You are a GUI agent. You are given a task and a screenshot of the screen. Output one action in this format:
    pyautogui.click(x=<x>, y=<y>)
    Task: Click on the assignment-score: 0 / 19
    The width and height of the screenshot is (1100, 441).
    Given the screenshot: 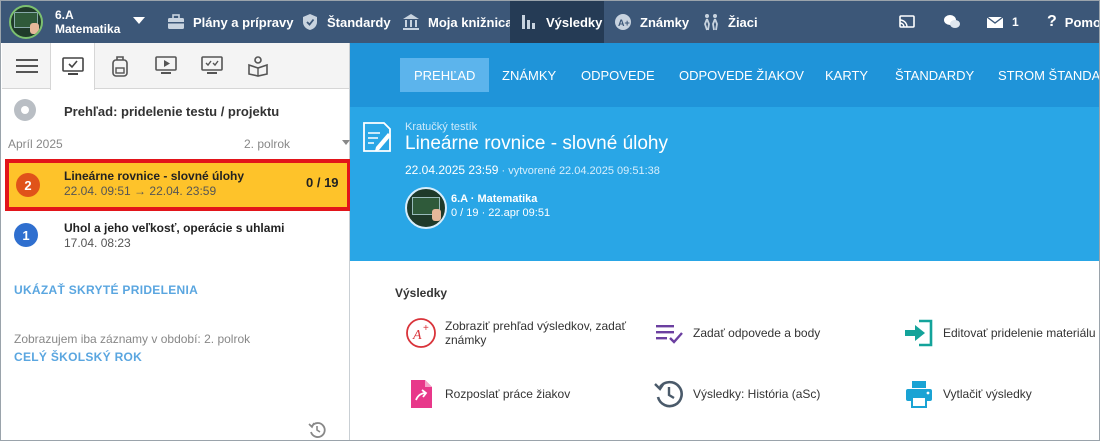 What is the action you would take?
    pyautogui.click(x=322, y=182)
    